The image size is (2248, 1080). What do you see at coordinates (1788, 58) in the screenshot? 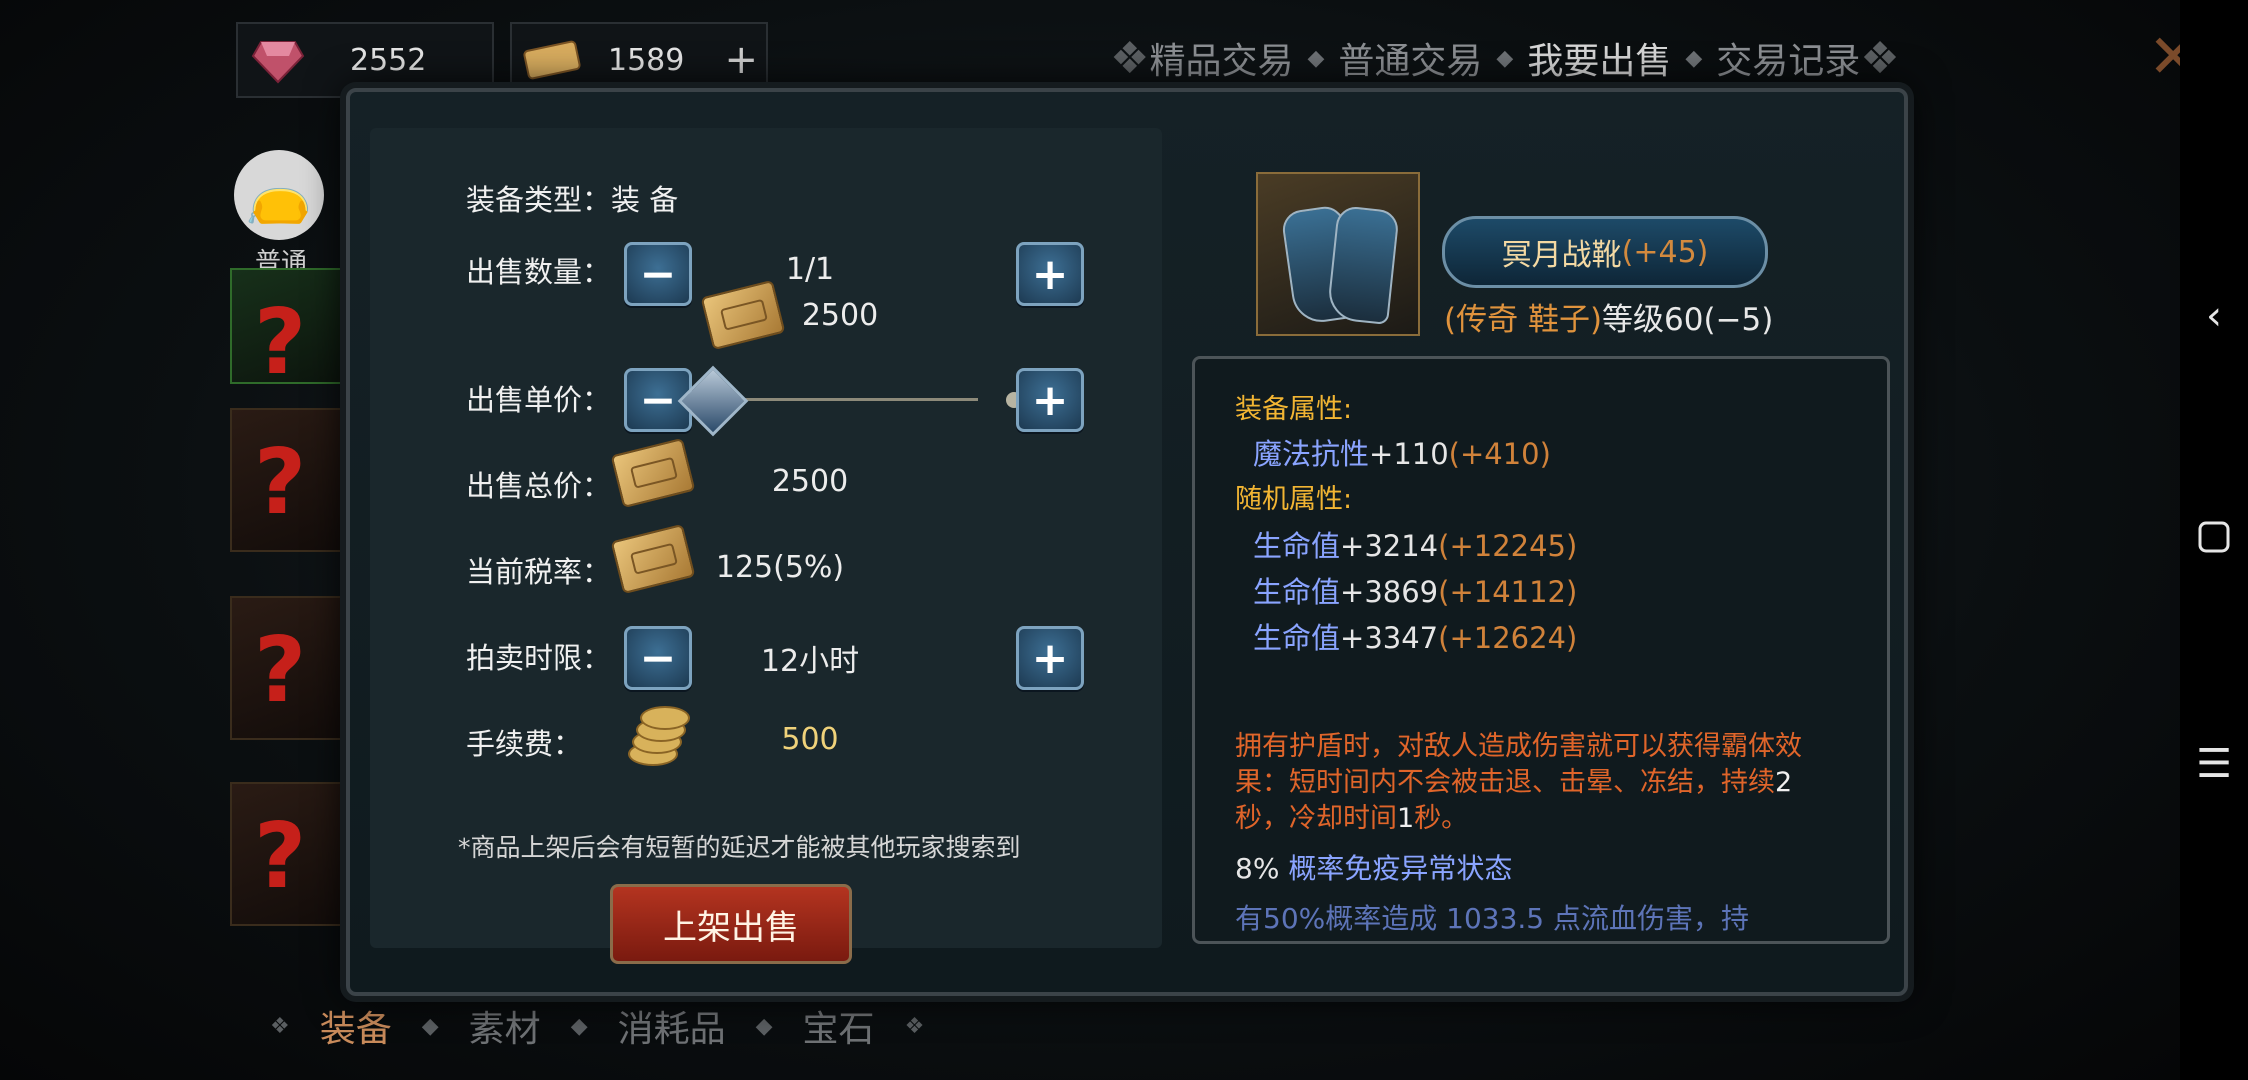
I see `tab-trade-history: 交易记录` at bounding box center [1788, 58].